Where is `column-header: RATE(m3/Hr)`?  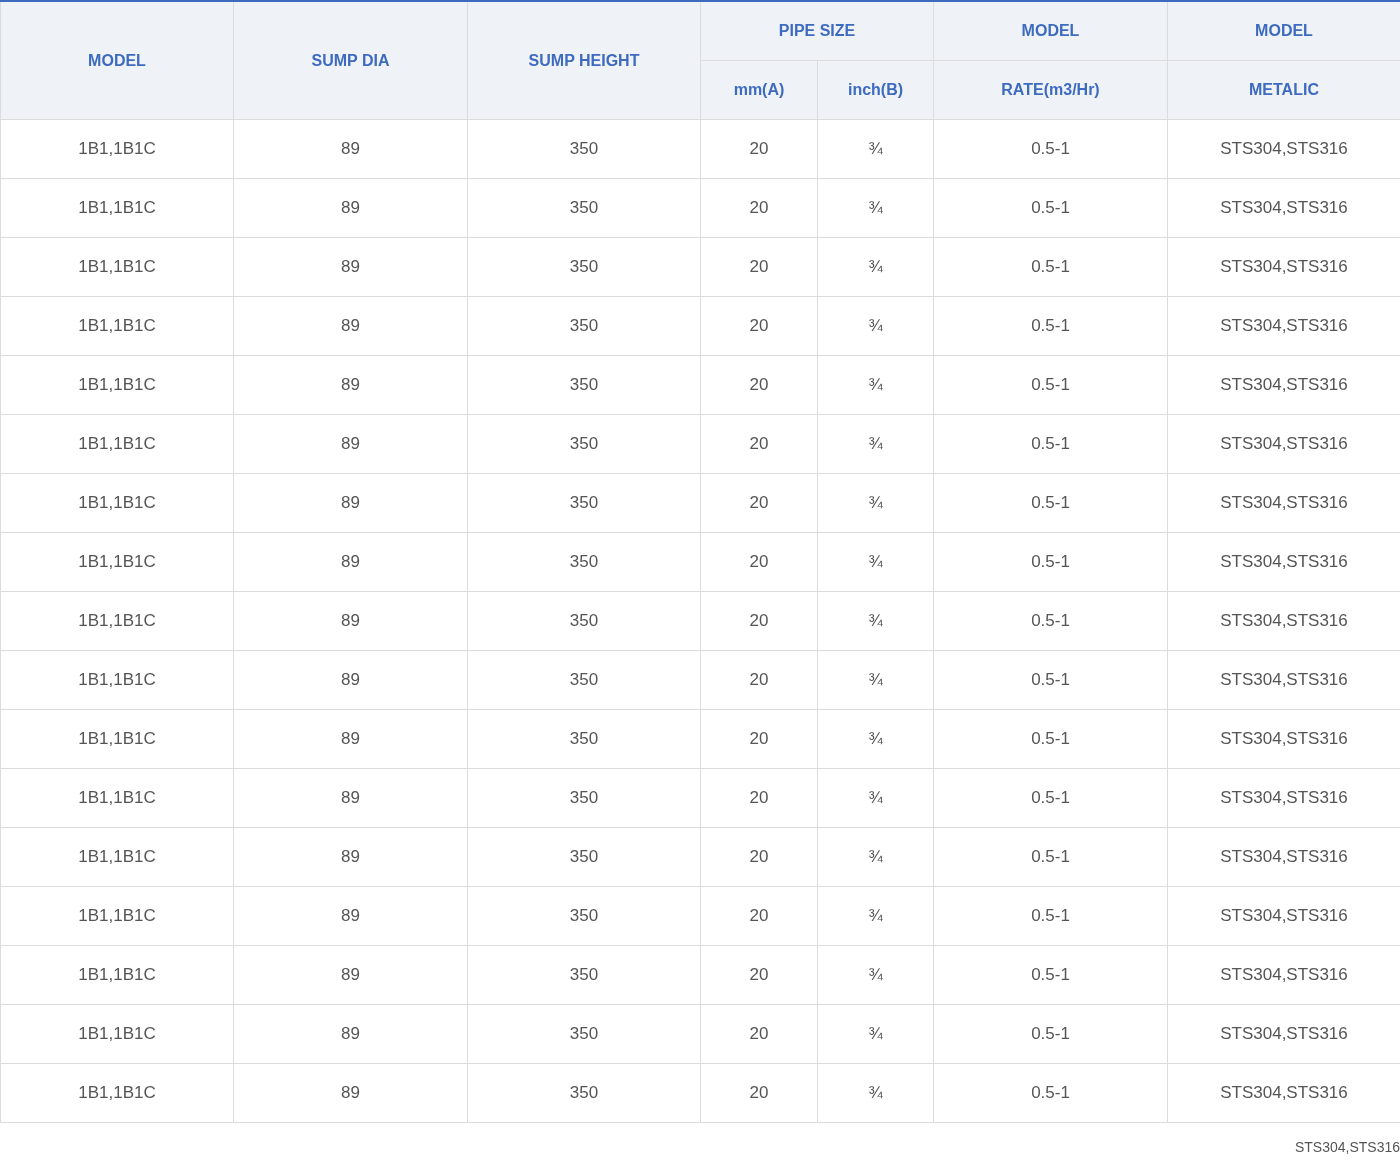 column-header: RATE(m3/Hr) is located at coordinates (1050, 90).